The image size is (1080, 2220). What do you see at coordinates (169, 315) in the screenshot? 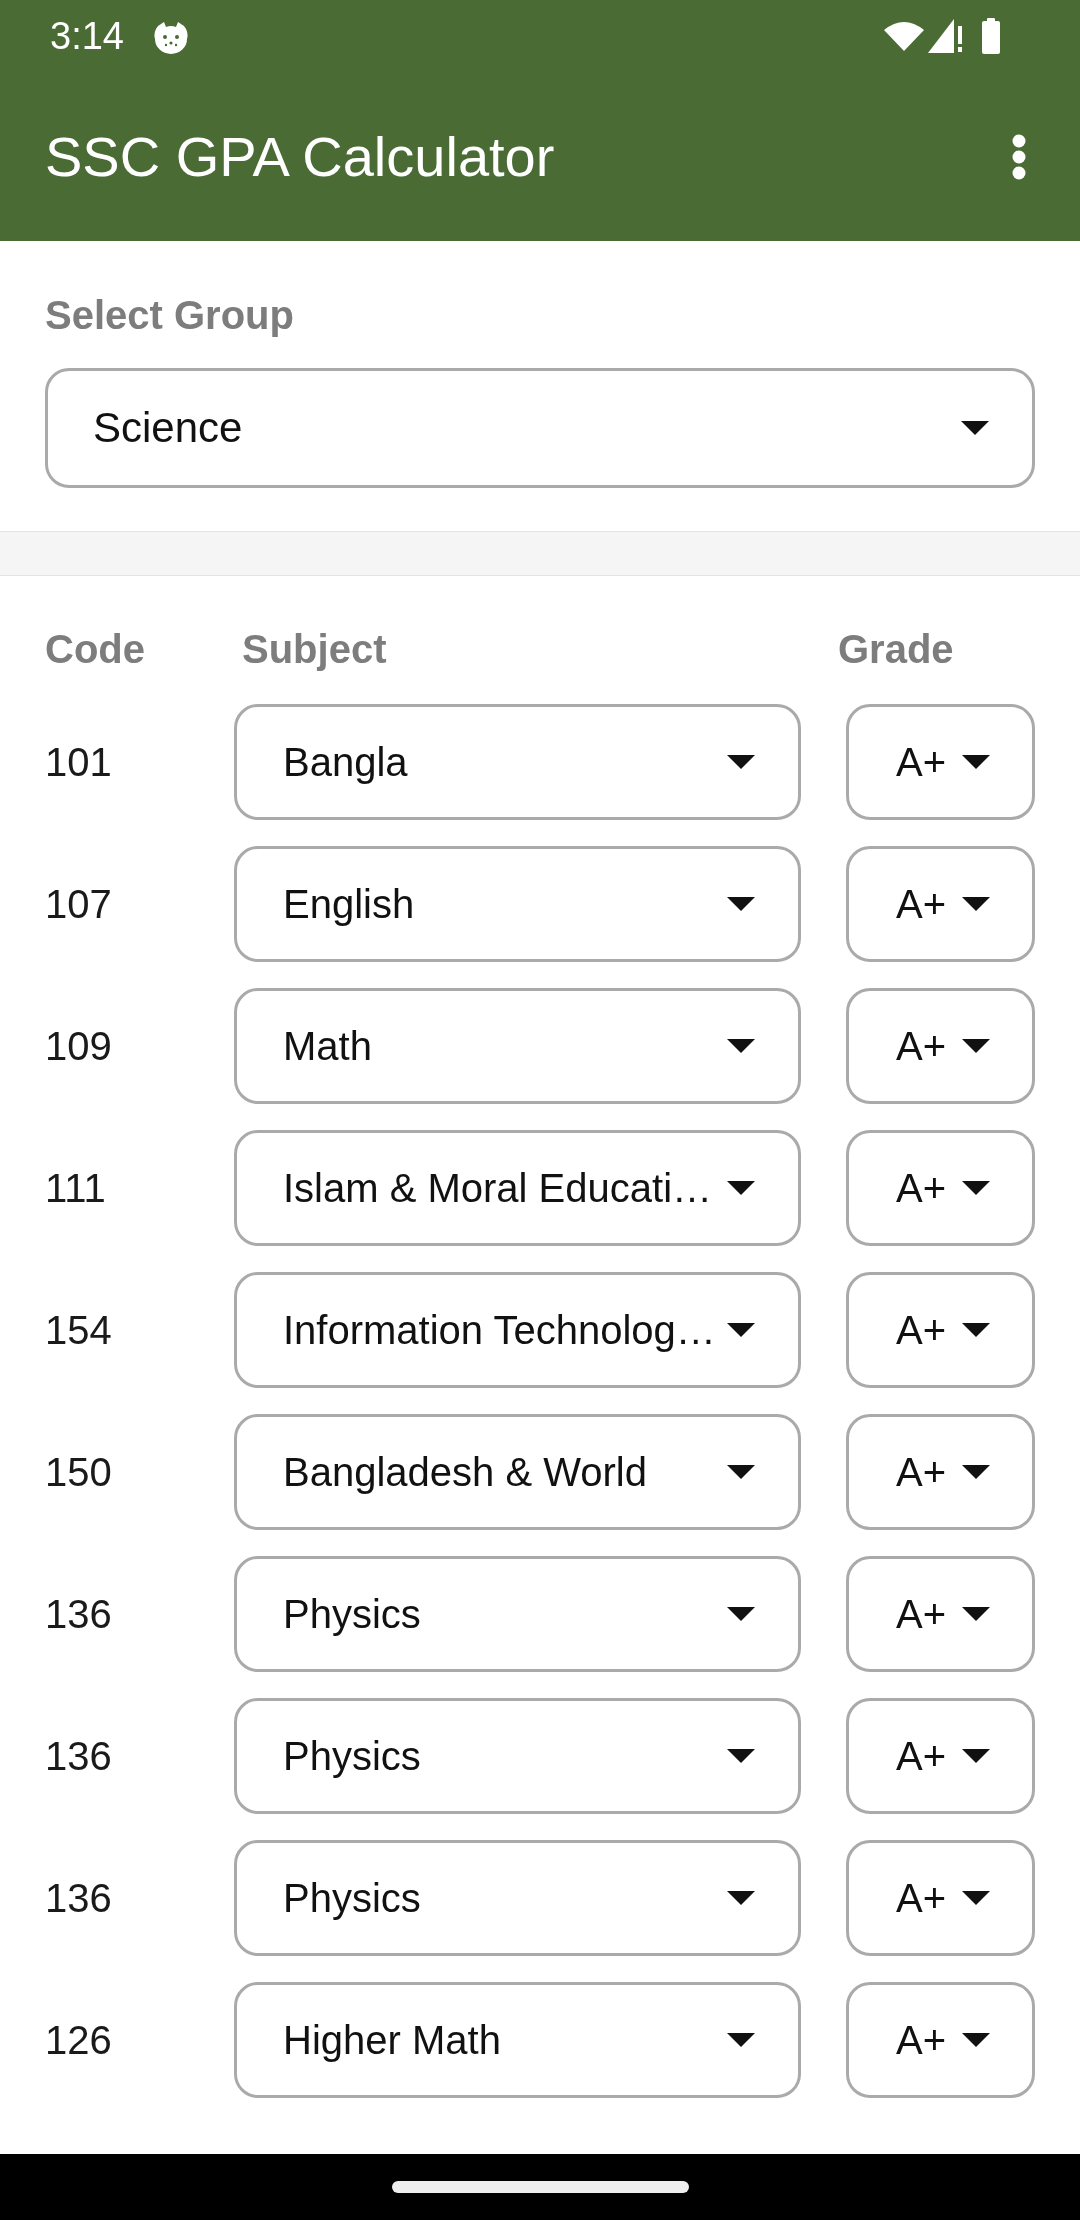
I see `field-label: Select Group` at bounding box center [169, 315].